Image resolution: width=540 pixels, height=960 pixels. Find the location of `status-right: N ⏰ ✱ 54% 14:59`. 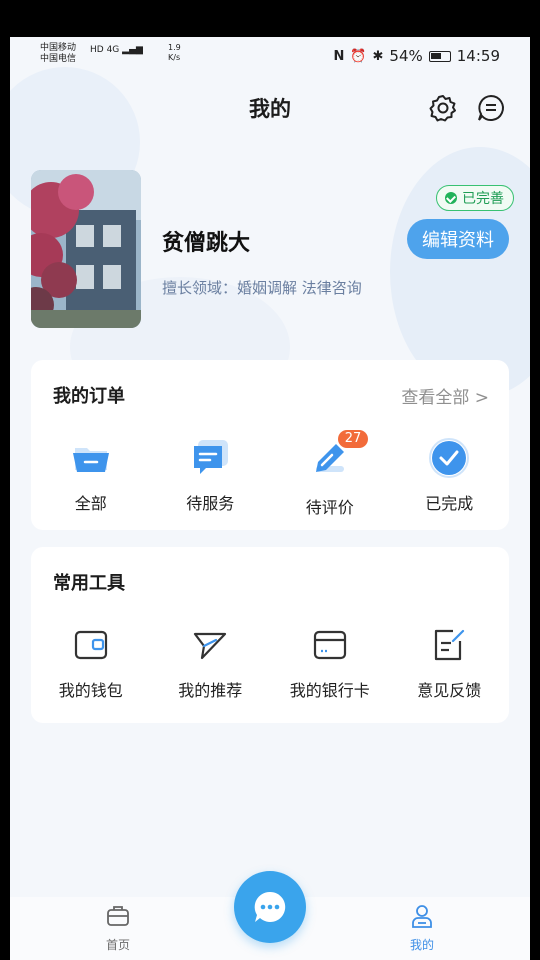

status-right: N ⏰ ✱ 54% 14:59 is located at coordinates (416, 56).